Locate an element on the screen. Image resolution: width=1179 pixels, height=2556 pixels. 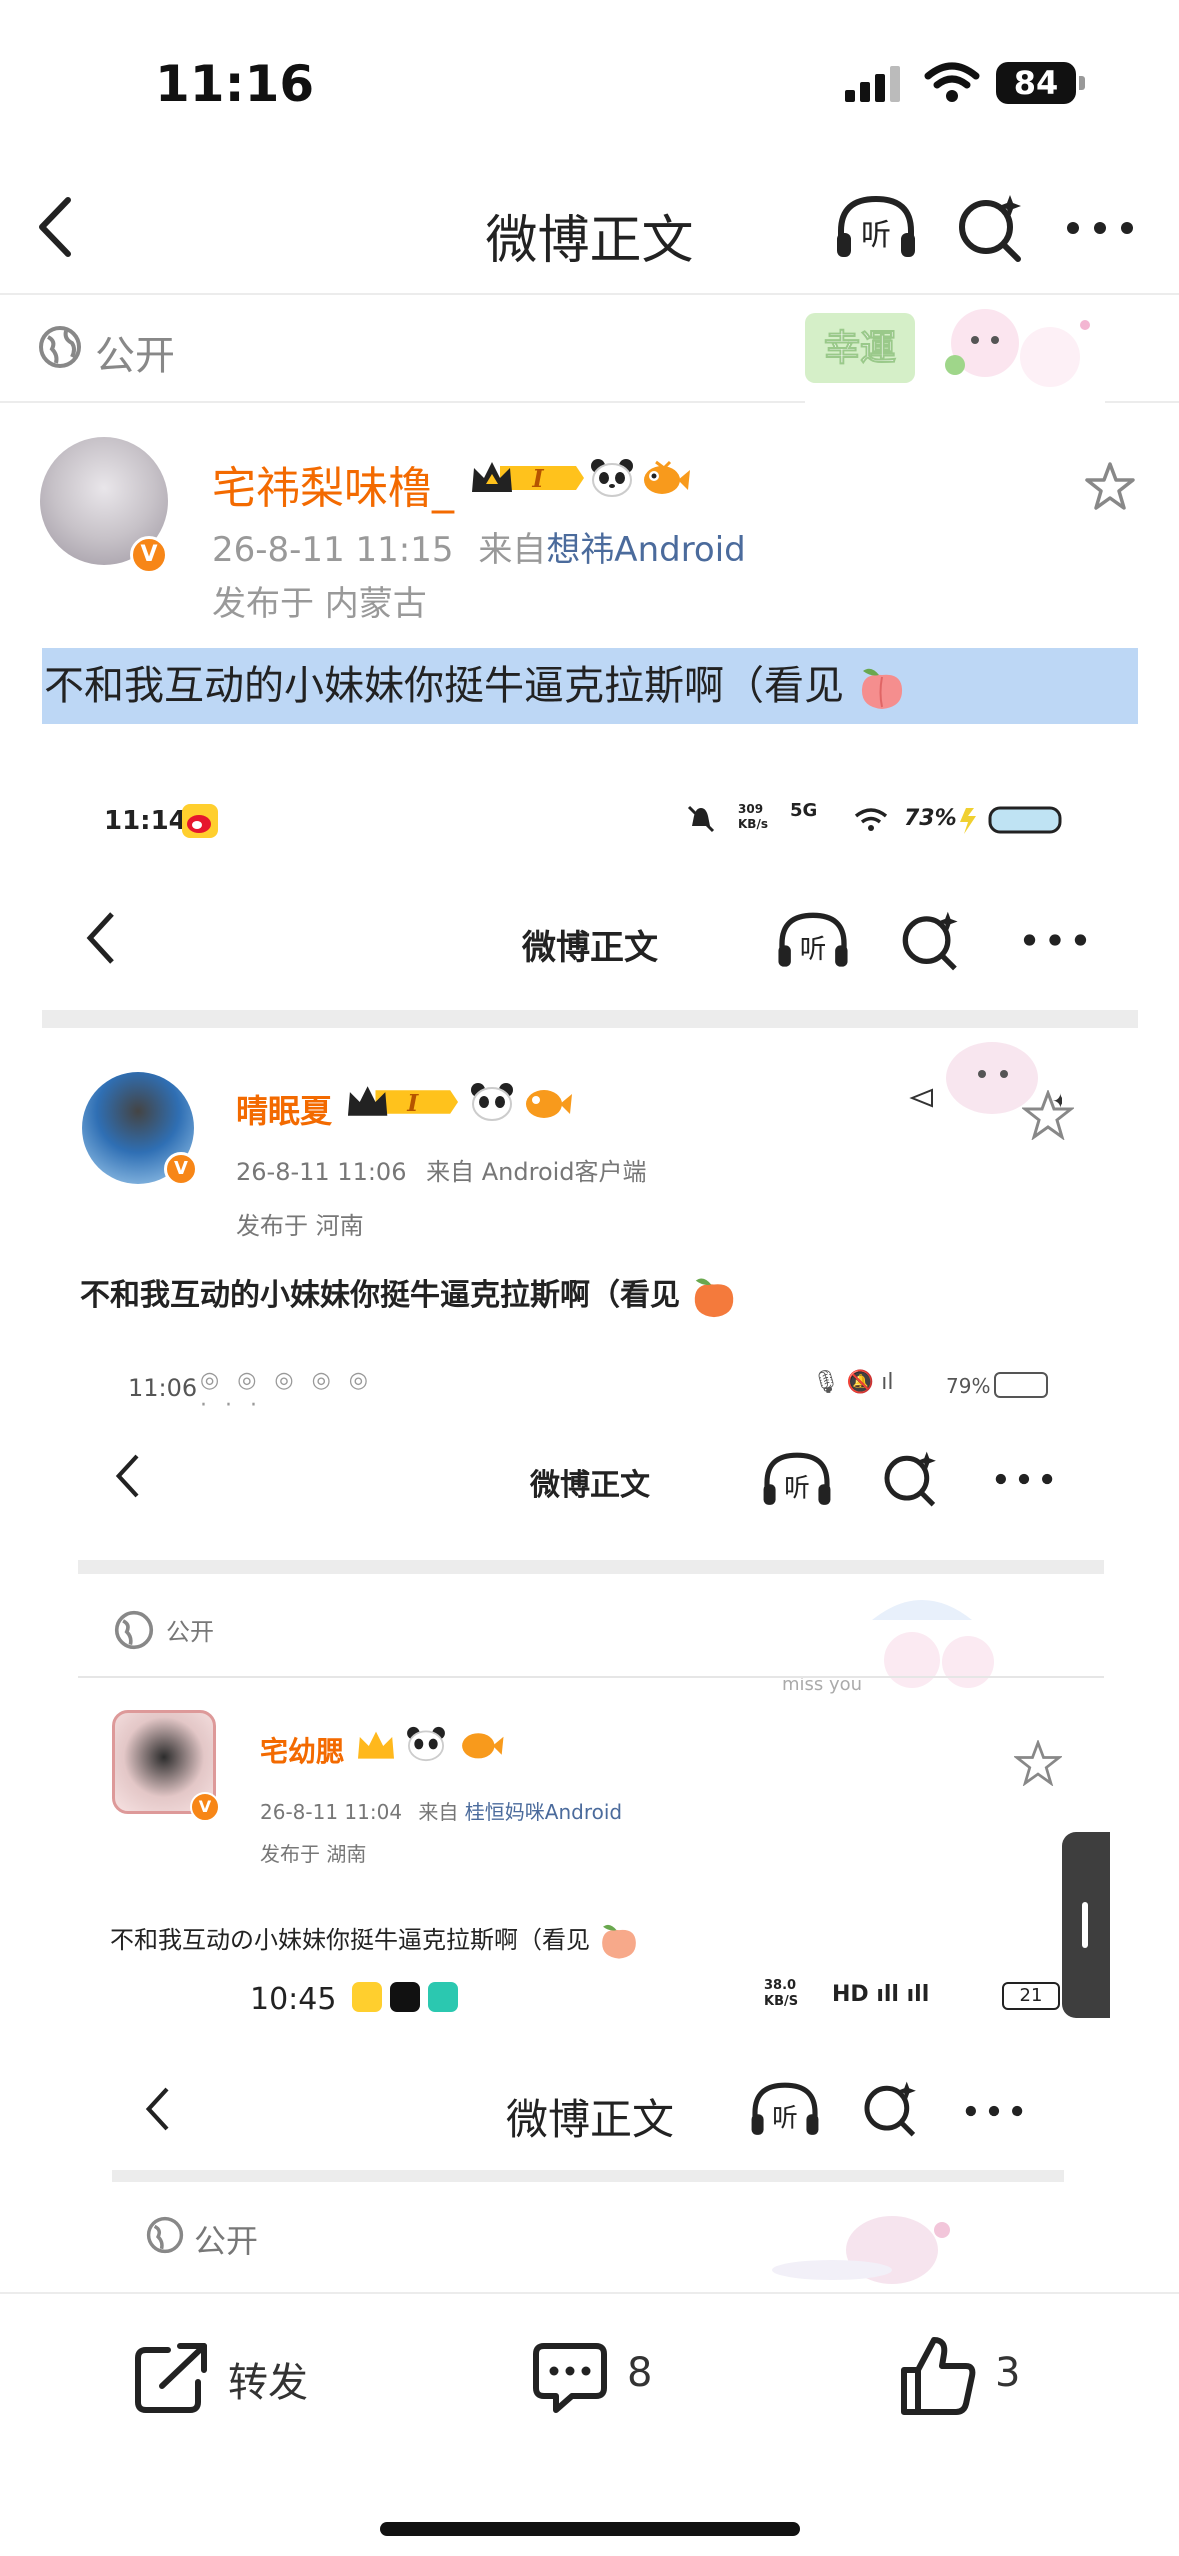
emb2-location: 发布于 湖南 is located at coordinates (313, 1854).